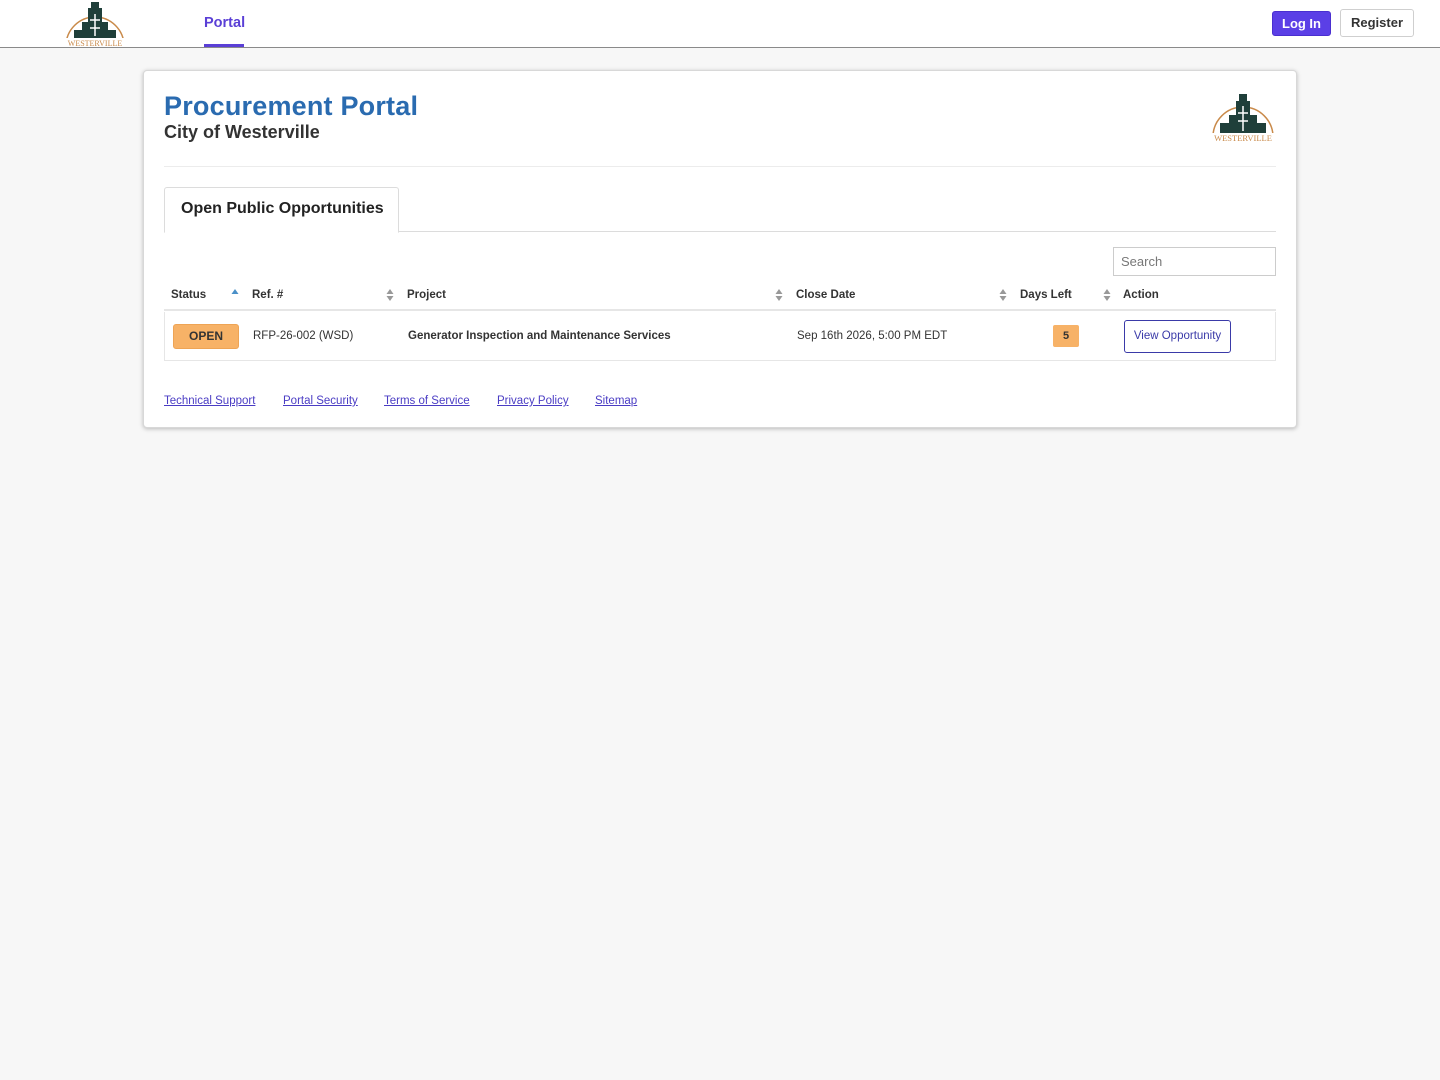 The width and height of the screenshot is (1440, 1080). Describe the element at coordinates (616, 401) in the screenshot. I see `footer-link-sitemap: Sitemap` at that location.